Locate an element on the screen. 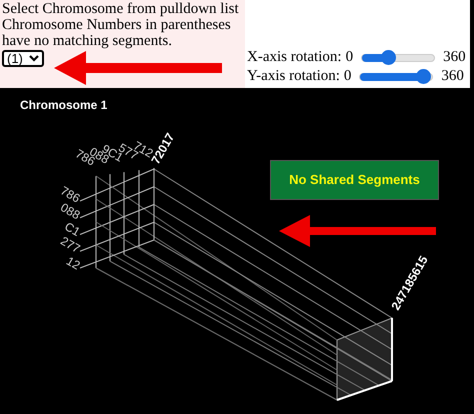 The width and height of the screenshot is (474, 414). banner-text: No Shared Segments is located at coordinates (354, 180).